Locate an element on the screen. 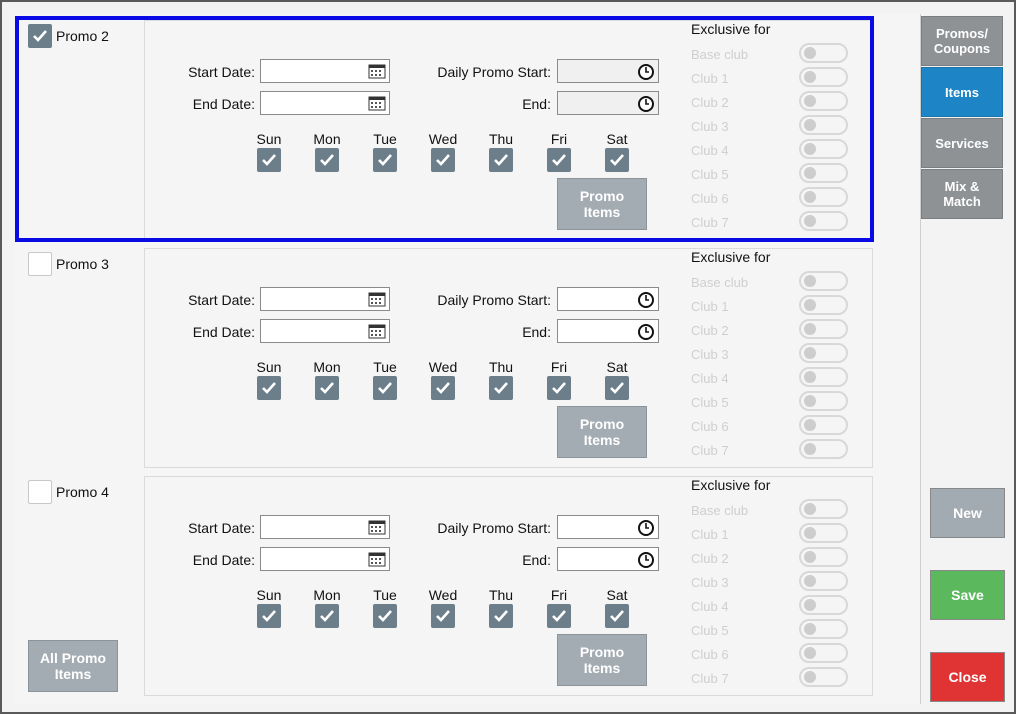 Image resolution: width=1016 pixels, height=714 pixels. side-tab-services: Services is located at coordinates (962, 143).